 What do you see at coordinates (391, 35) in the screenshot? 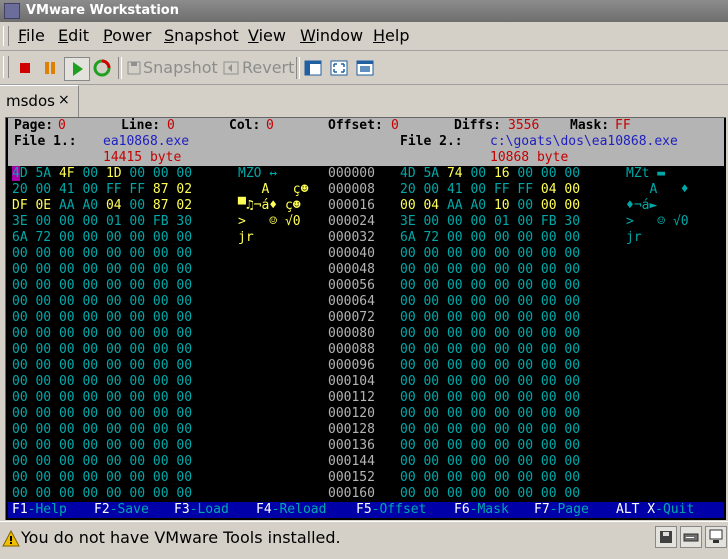
I see `menu-help: Help` at bounding box center [391, 35].